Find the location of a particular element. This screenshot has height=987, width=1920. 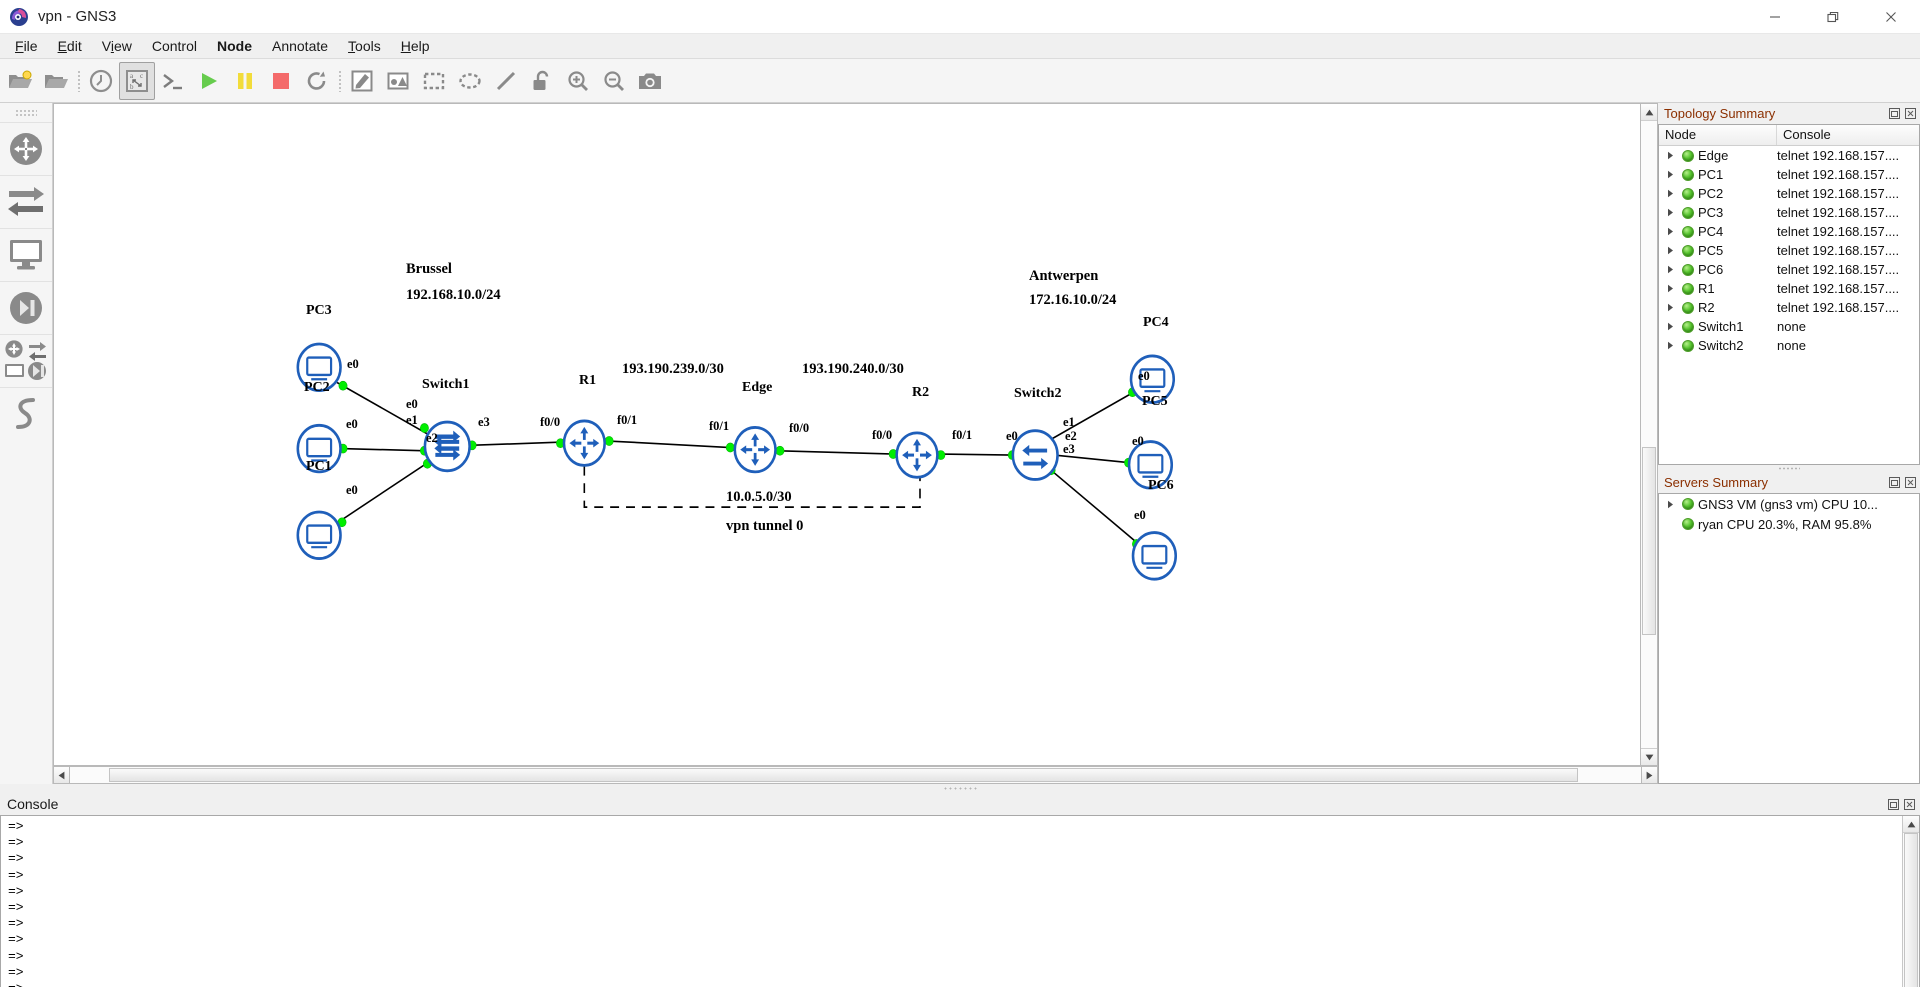

link-switch1-r1 is located at coordinates (516, 444).